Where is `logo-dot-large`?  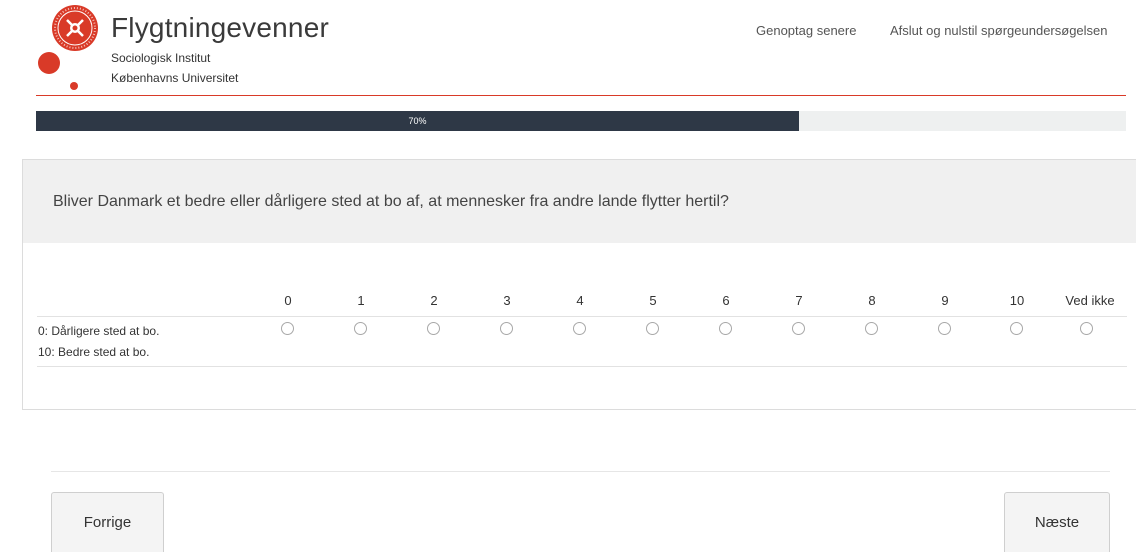
logo-dot-large is located at coordinates (49, 63).